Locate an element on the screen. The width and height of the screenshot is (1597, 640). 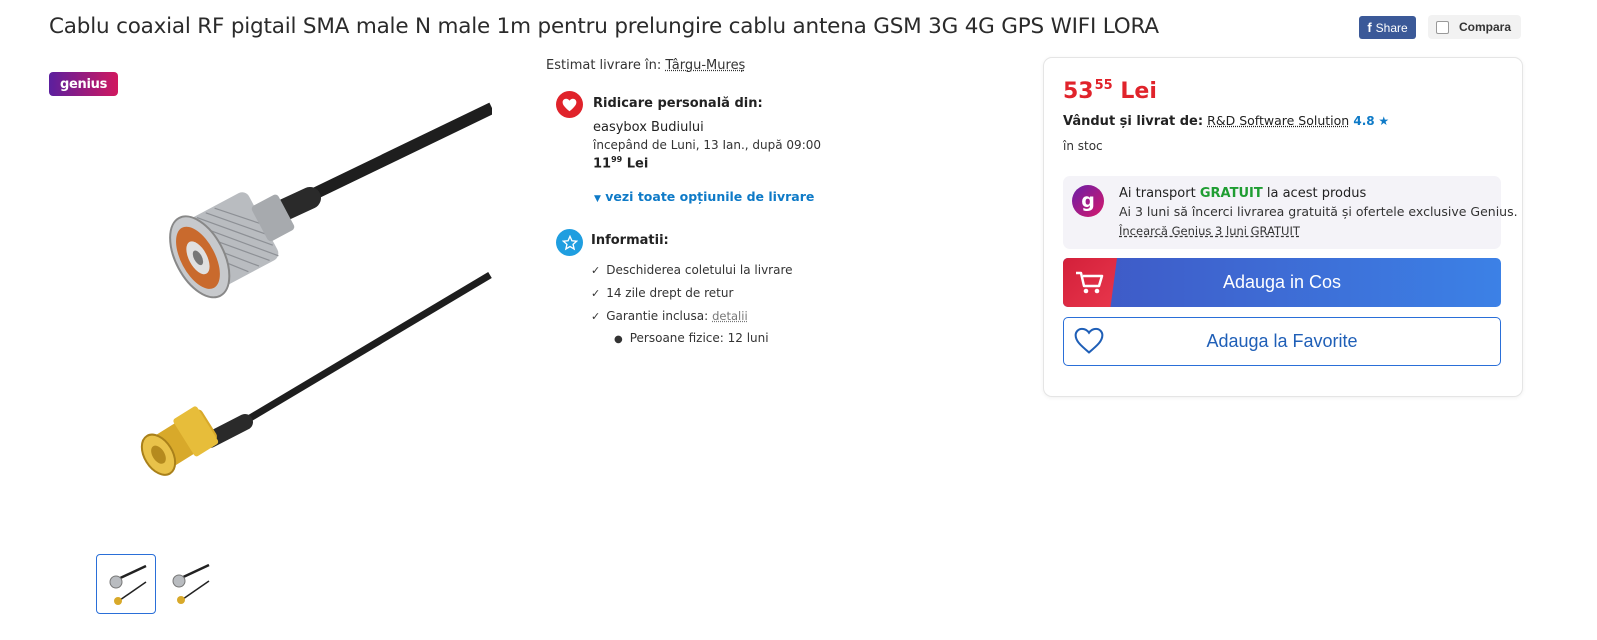
heart-icon is located at coordinates (569, 104).